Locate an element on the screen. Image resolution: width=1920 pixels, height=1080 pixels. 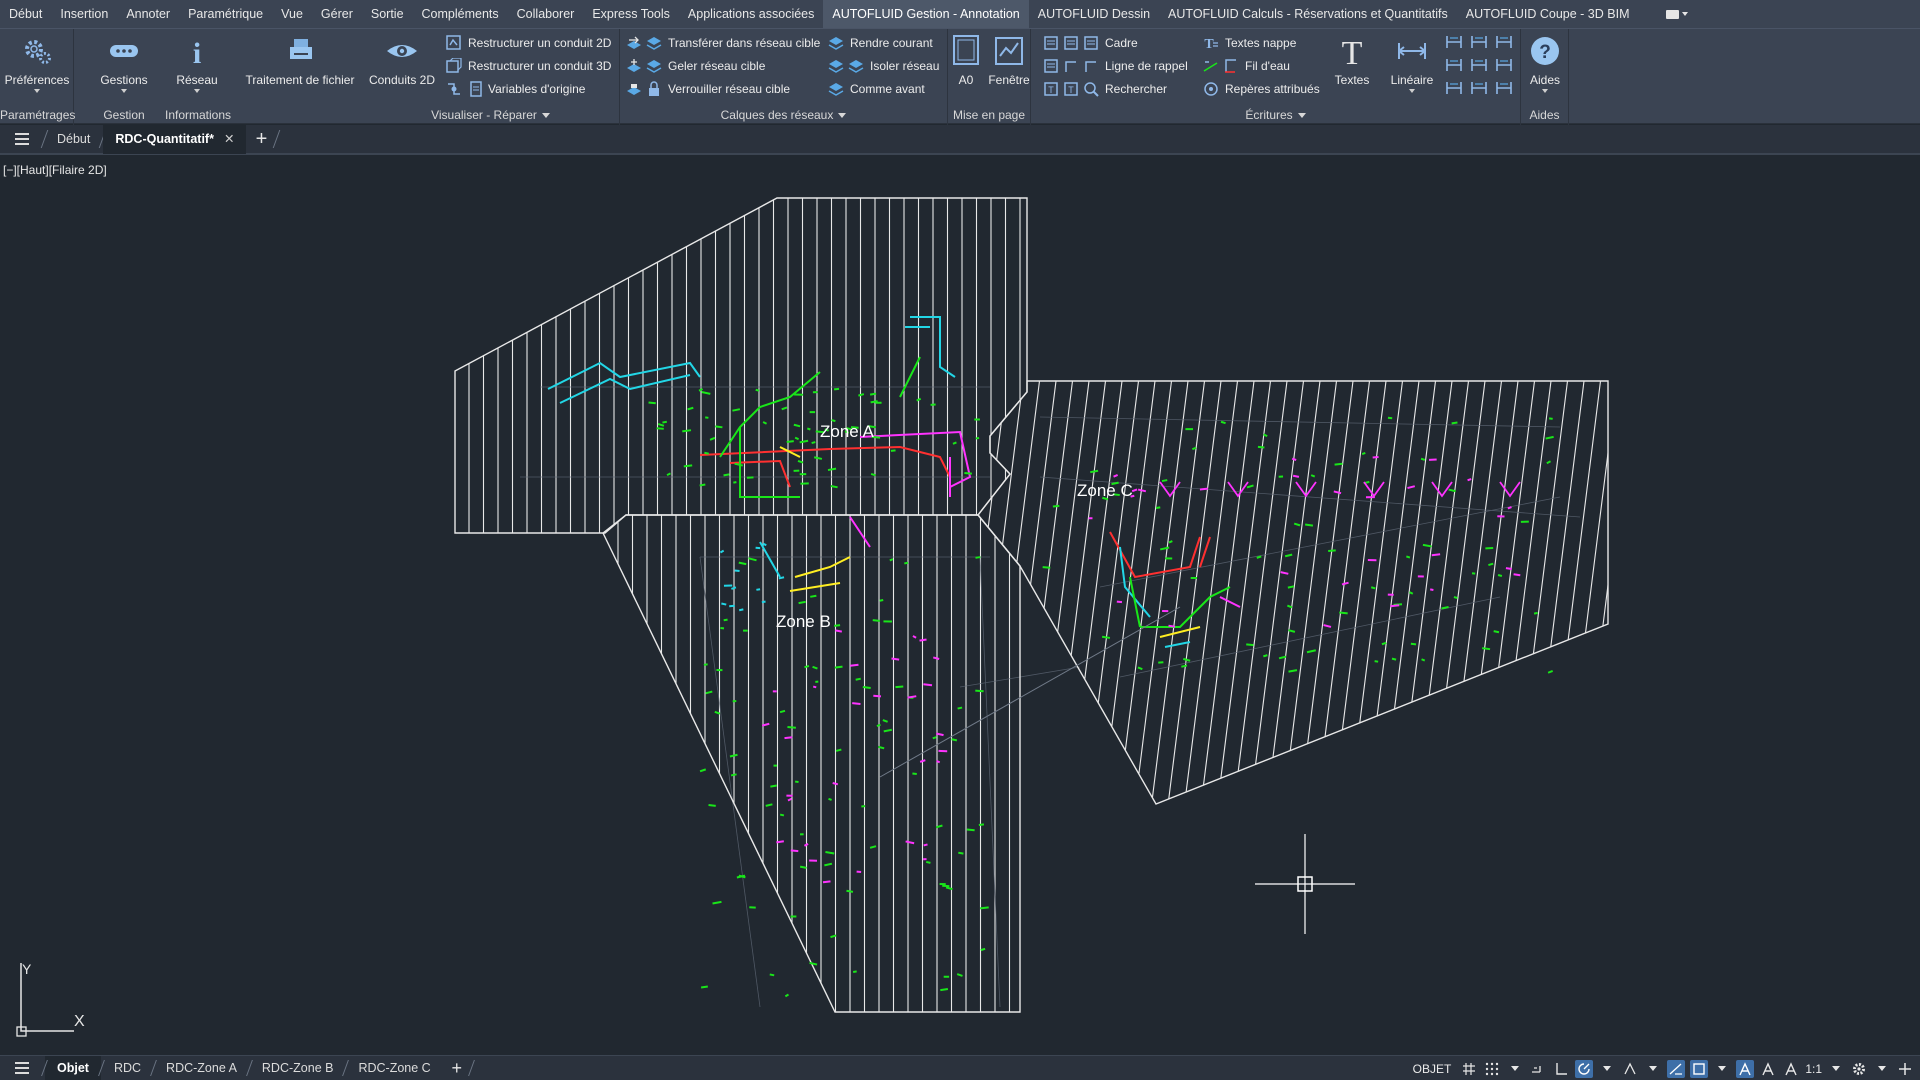
menu-item: Collaborer is located at coordinates (546, 14).